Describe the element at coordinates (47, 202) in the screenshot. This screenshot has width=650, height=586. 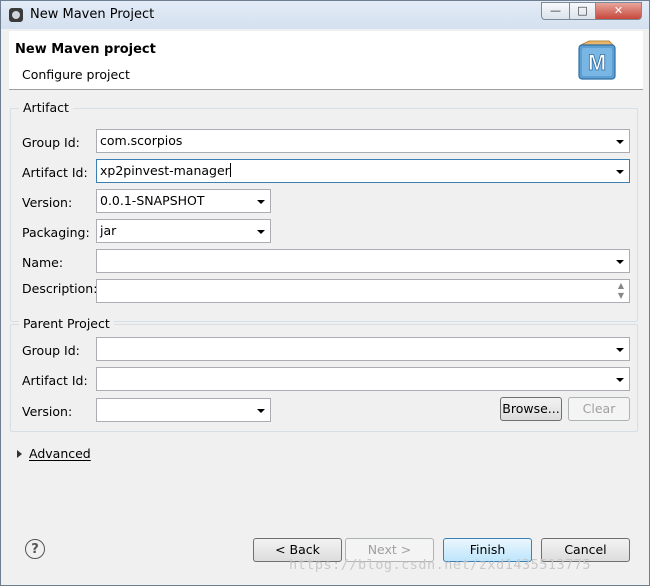
I see `version-label: Version:` at that location.